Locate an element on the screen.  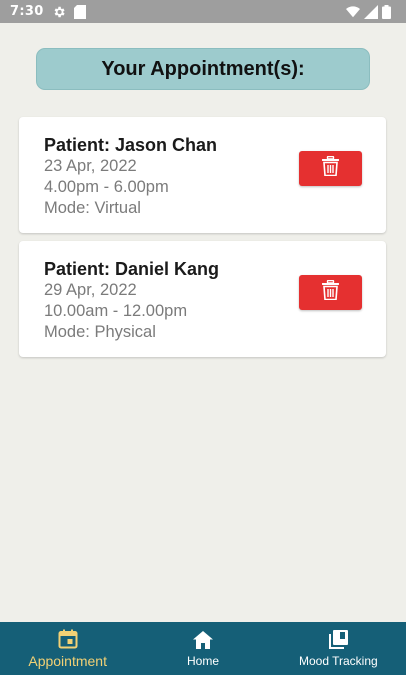
gear-icon is located at coordinates (59, 12).